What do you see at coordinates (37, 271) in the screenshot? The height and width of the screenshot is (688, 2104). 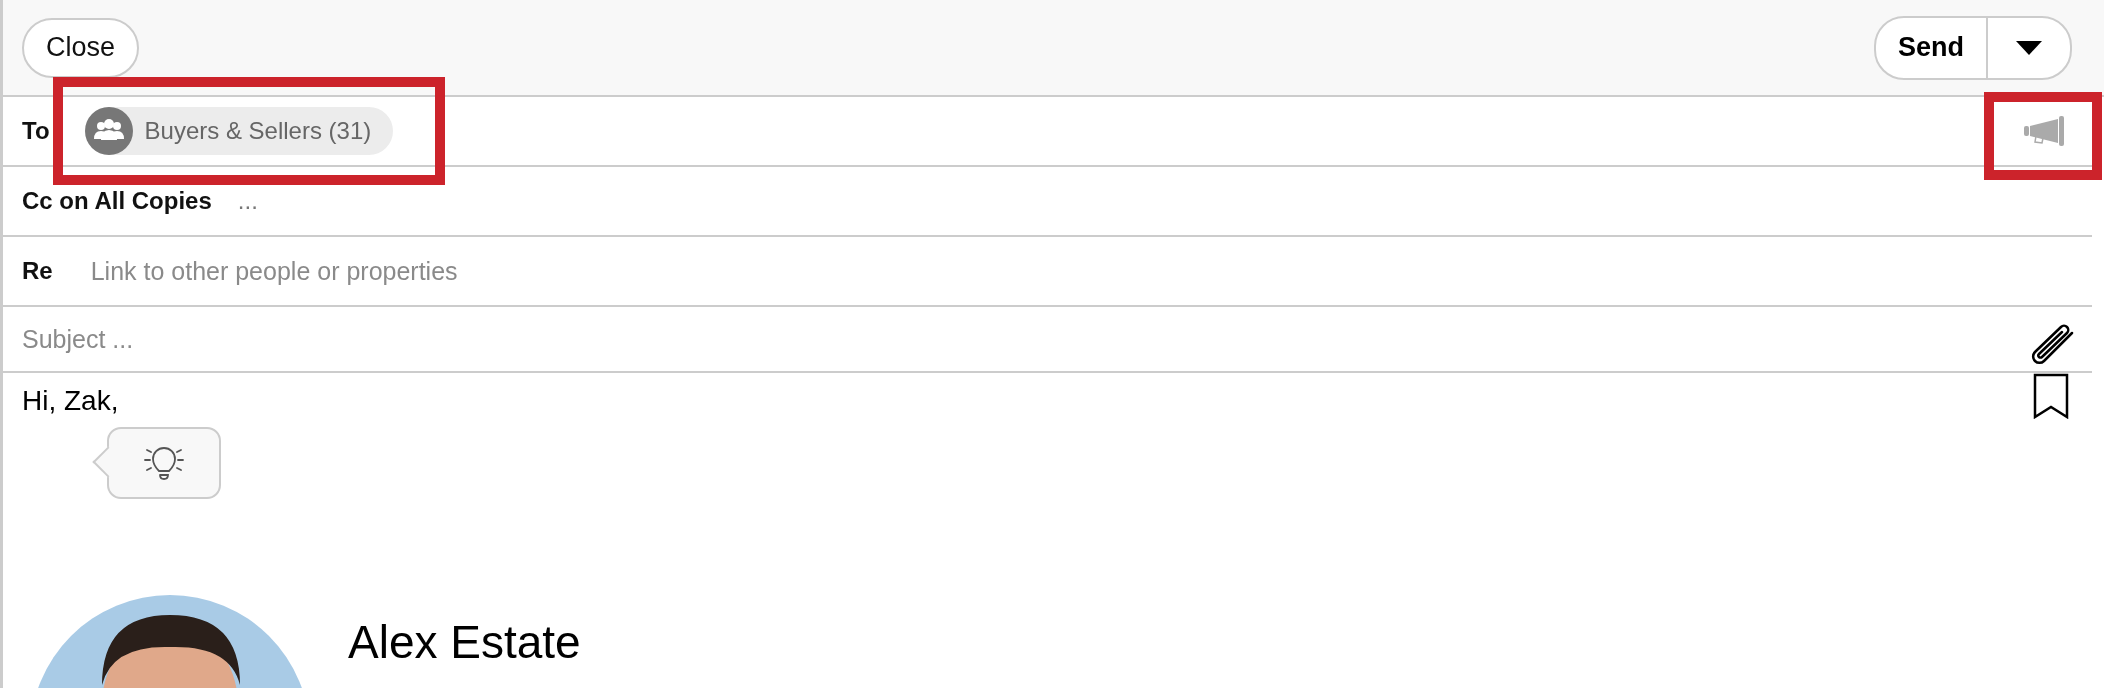 I see `field-label: Re` at bounding box center [37, 271].